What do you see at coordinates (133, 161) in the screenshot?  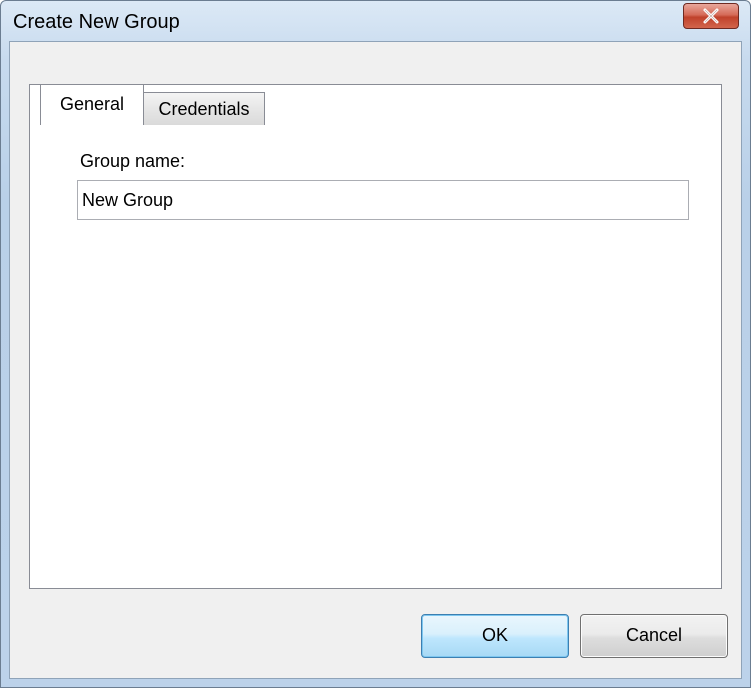 I see `group-name-label: Group name:` at bounding box center [133, 161].